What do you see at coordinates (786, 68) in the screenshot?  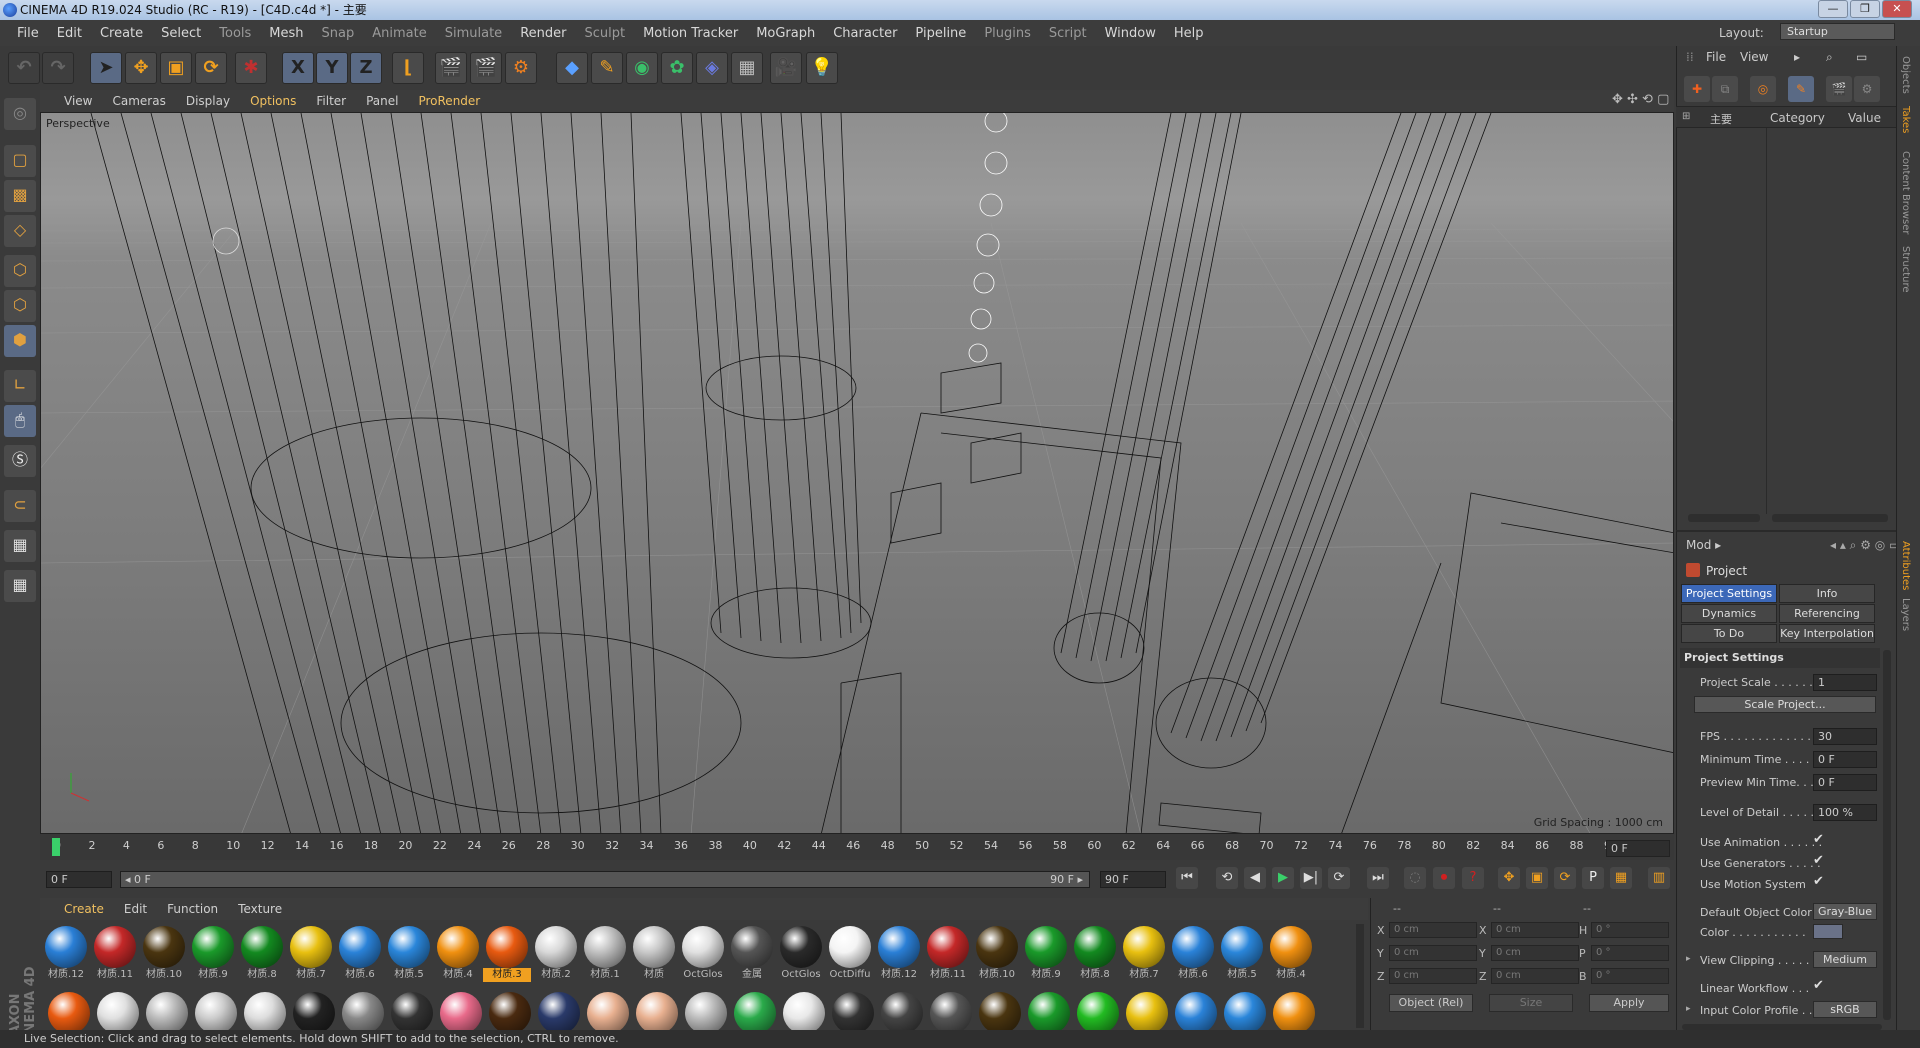 I see `camera-icon: 🎥` at bounding box center [786, 68].